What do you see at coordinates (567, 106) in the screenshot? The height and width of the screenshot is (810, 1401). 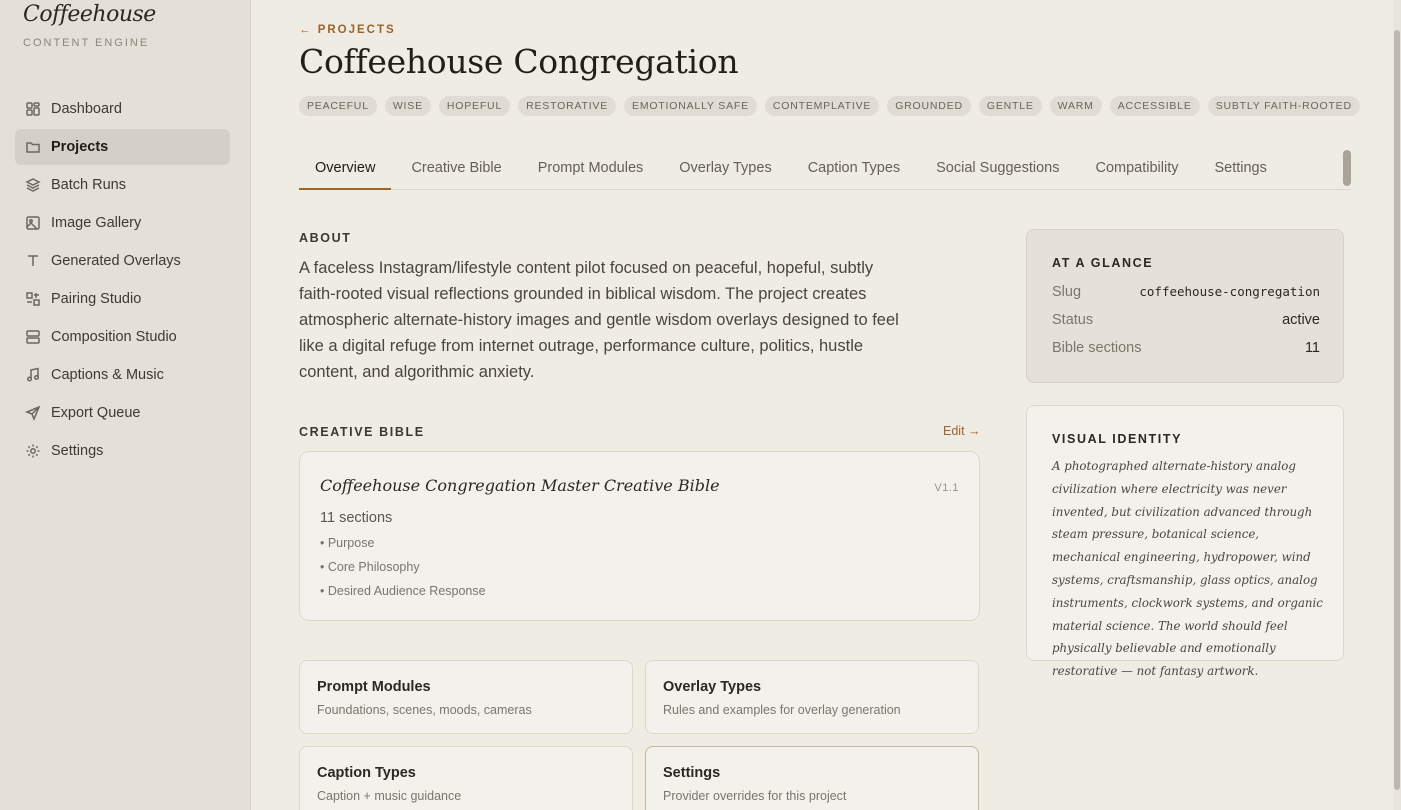 I see `tag-badge: RESTORATIVE` at bounding box center [567, 106].